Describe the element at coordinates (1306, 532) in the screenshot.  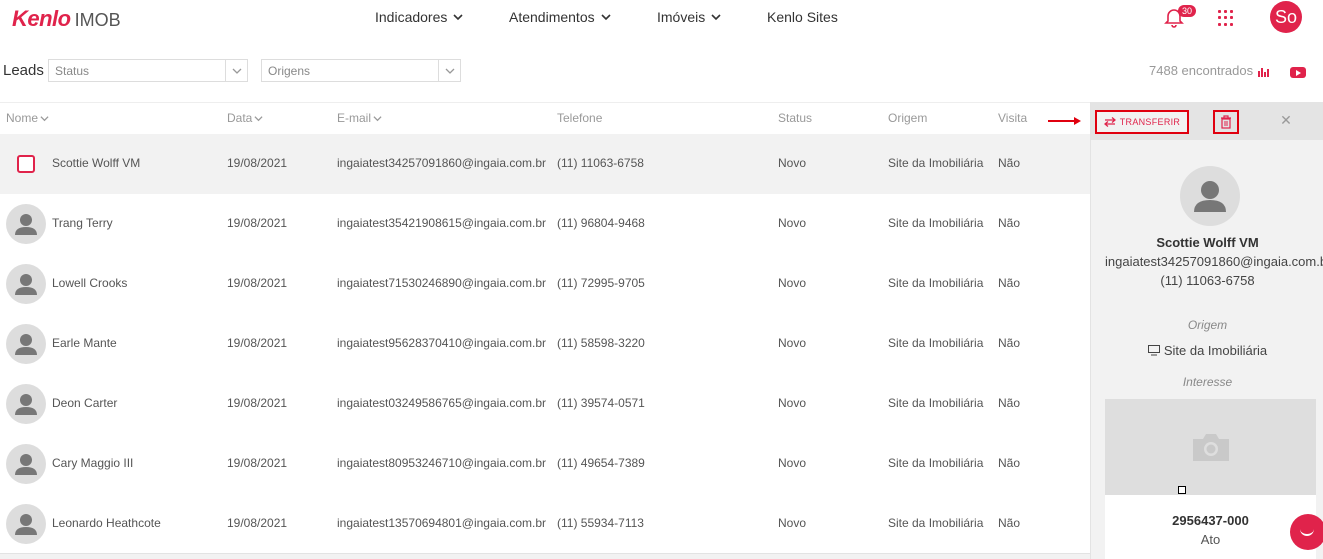
I see `chat-button` at that location.